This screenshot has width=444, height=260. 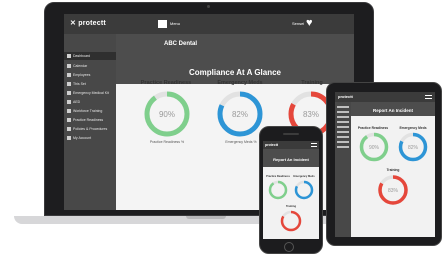 What do you see at coordinates (90, 56) in the screenshot?
I see `sidebar-item-dashboard: Dashboard` at bounding box center [90, 56].